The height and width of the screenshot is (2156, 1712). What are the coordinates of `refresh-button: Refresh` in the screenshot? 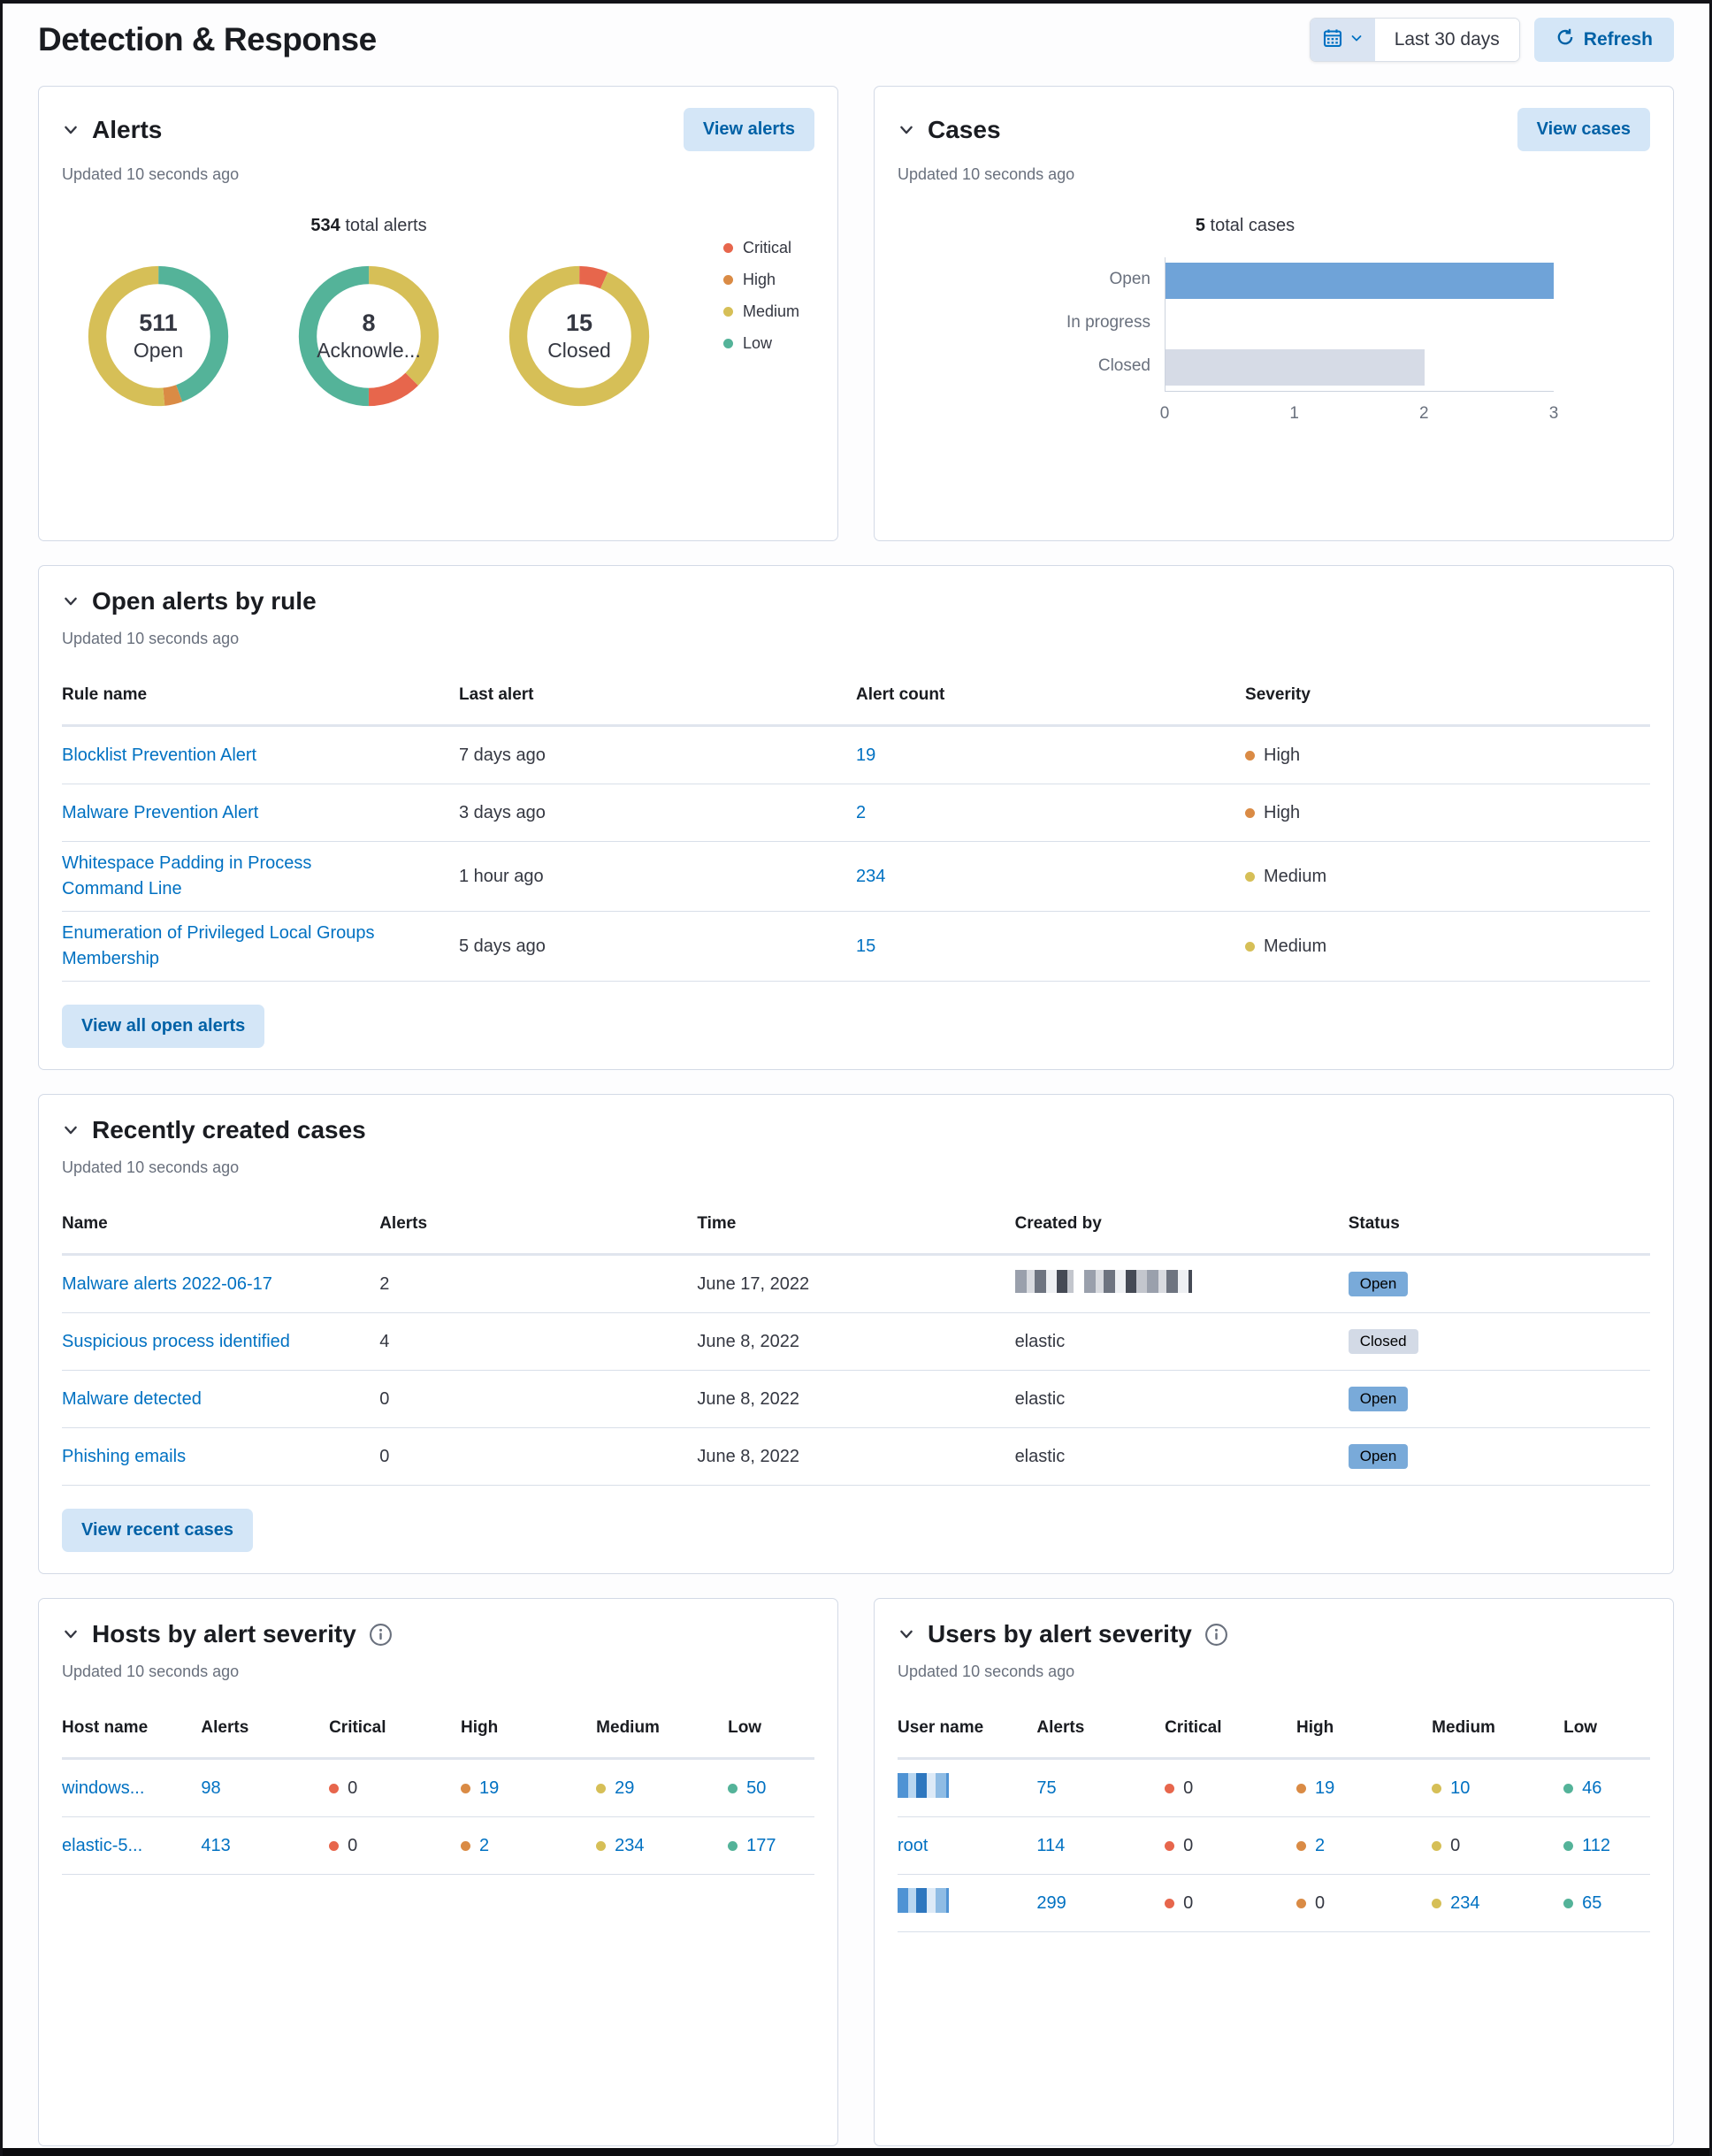 It's located at (1604, 40).